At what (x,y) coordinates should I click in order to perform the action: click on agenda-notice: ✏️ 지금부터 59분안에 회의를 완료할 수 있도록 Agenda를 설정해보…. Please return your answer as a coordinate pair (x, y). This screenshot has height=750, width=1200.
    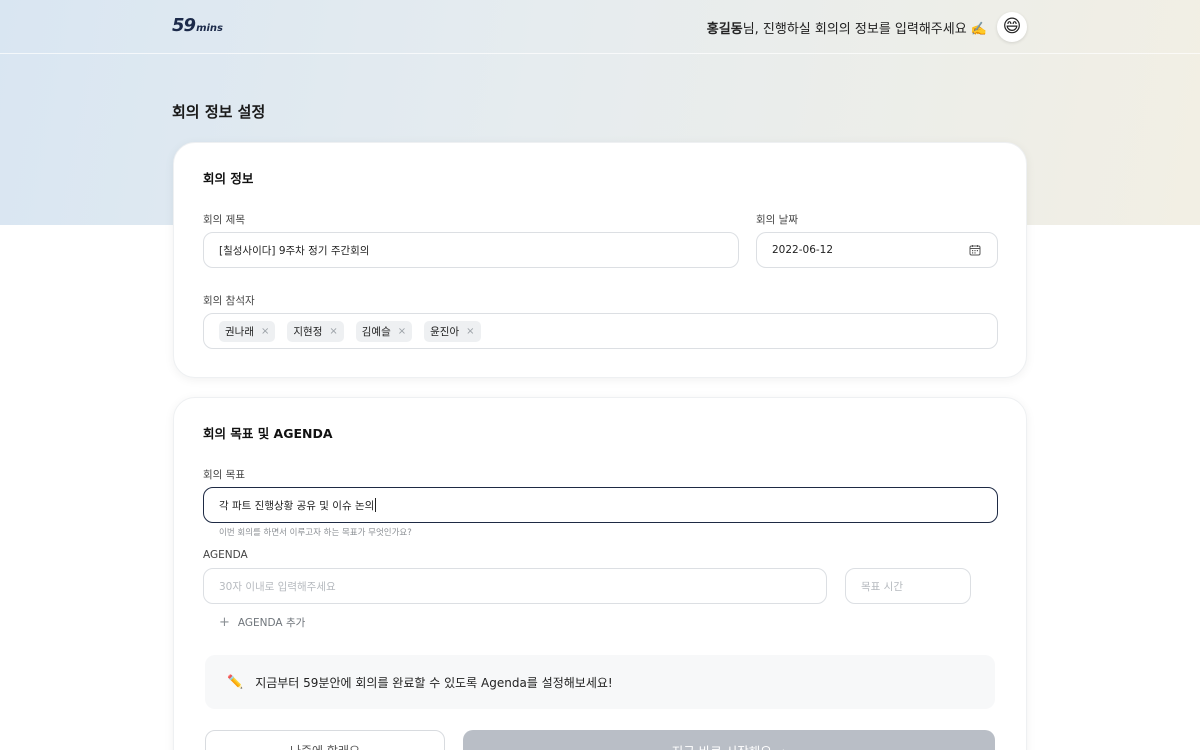
    Looking at the image, I should click on (600, 682).